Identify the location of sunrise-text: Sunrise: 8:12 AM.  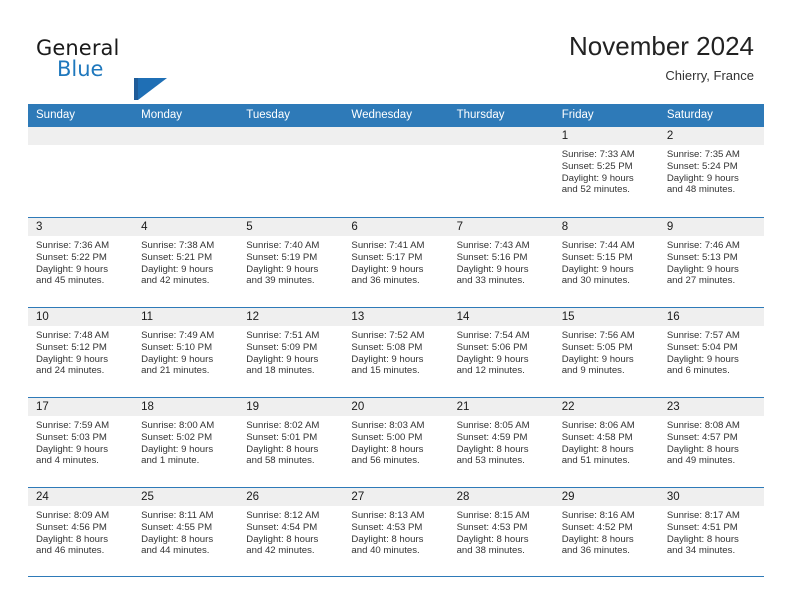
(283, 515).